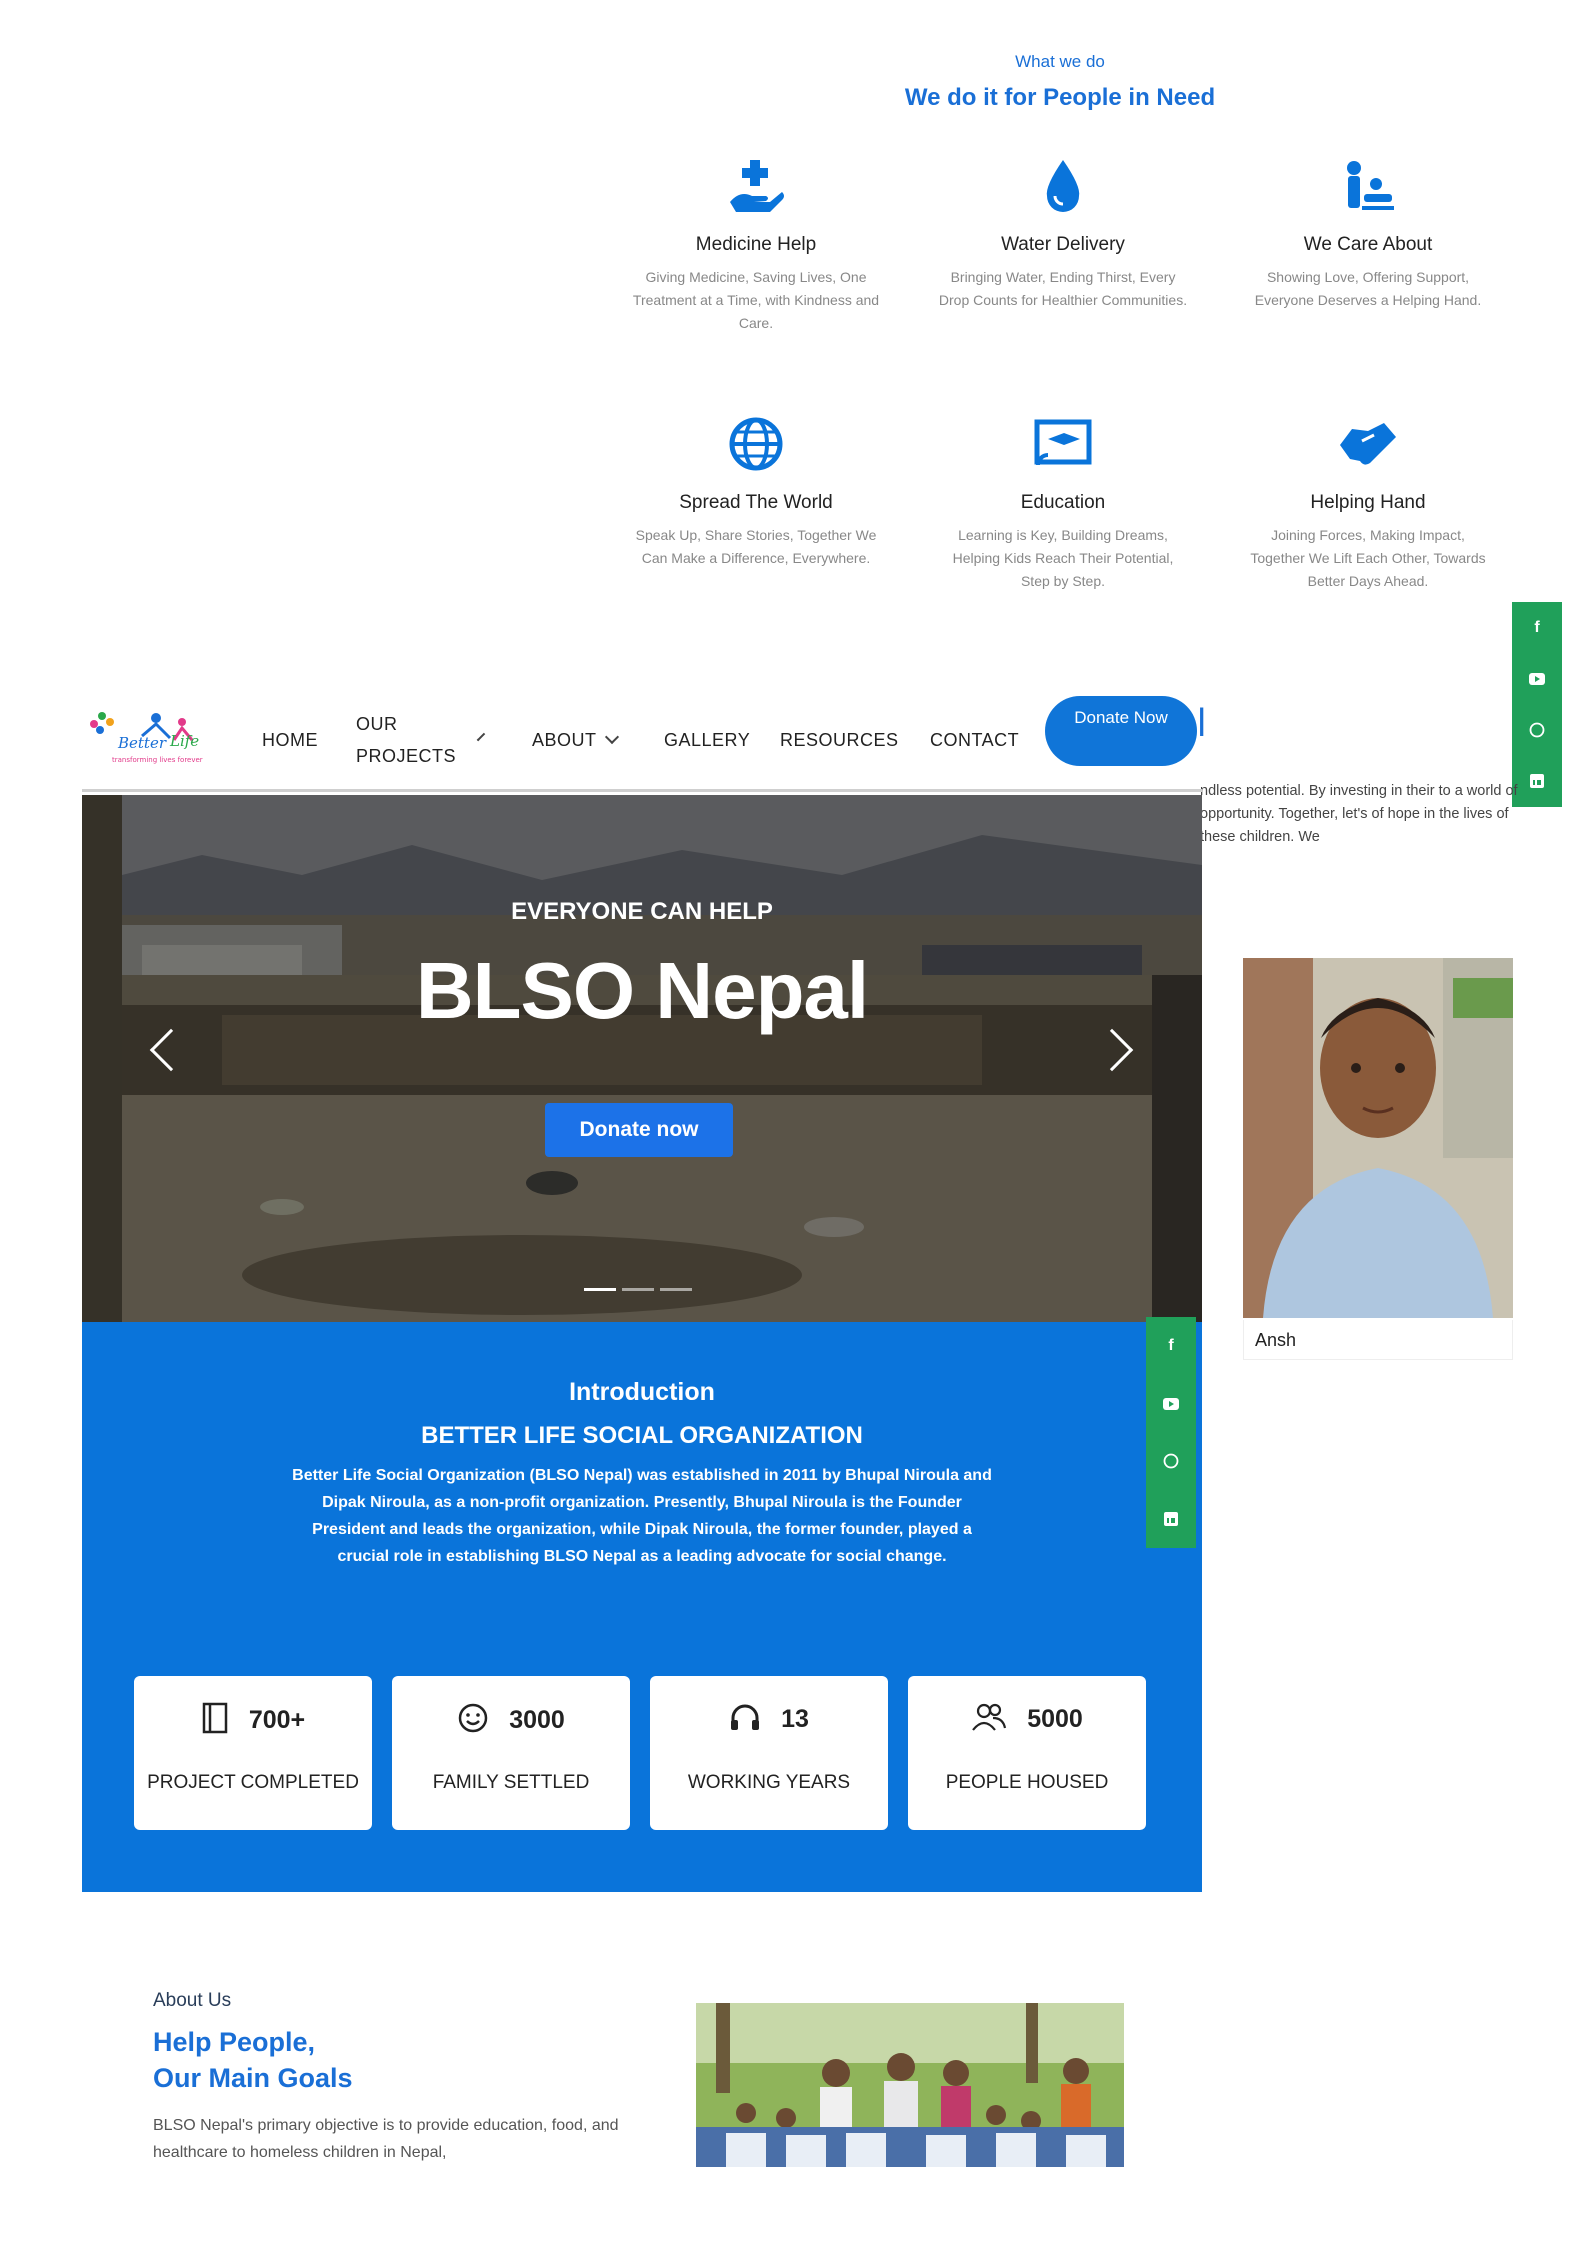  Describe the element at coordinates (989, 1719) in the screenshot. I see `people-icon` at that location.